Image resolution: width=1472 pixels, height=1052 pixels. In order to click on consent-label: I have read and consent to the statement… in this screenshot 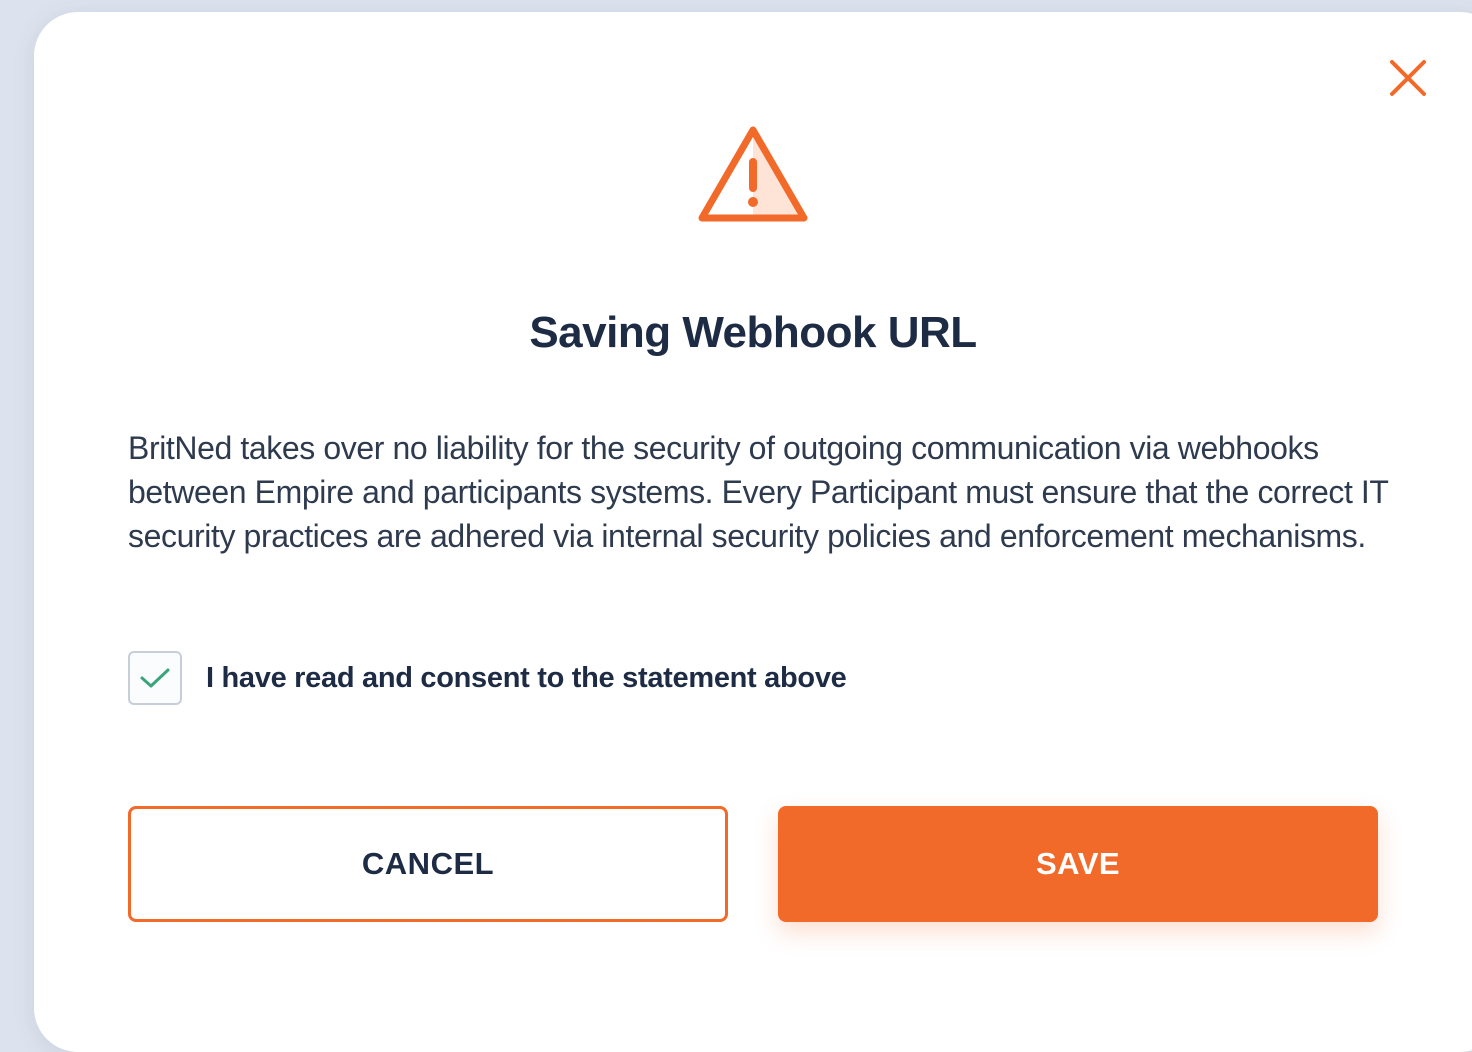, I will do `click(526, 677)`.